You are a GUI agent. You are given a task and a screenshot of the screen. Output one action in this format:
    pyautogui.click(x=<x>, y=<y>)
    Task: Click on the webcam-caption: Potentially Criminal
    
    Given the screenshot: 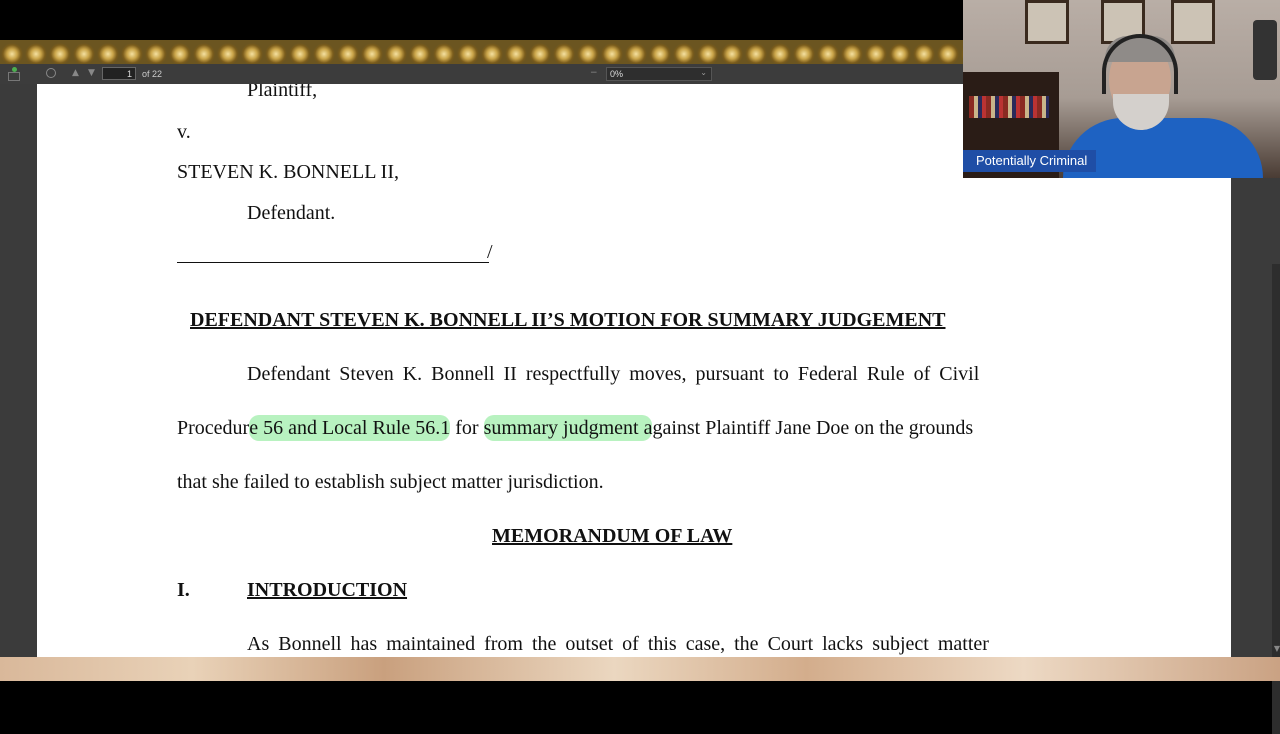 What is the action you would take?
    pyautogui.click(x=1030, y=161)
    